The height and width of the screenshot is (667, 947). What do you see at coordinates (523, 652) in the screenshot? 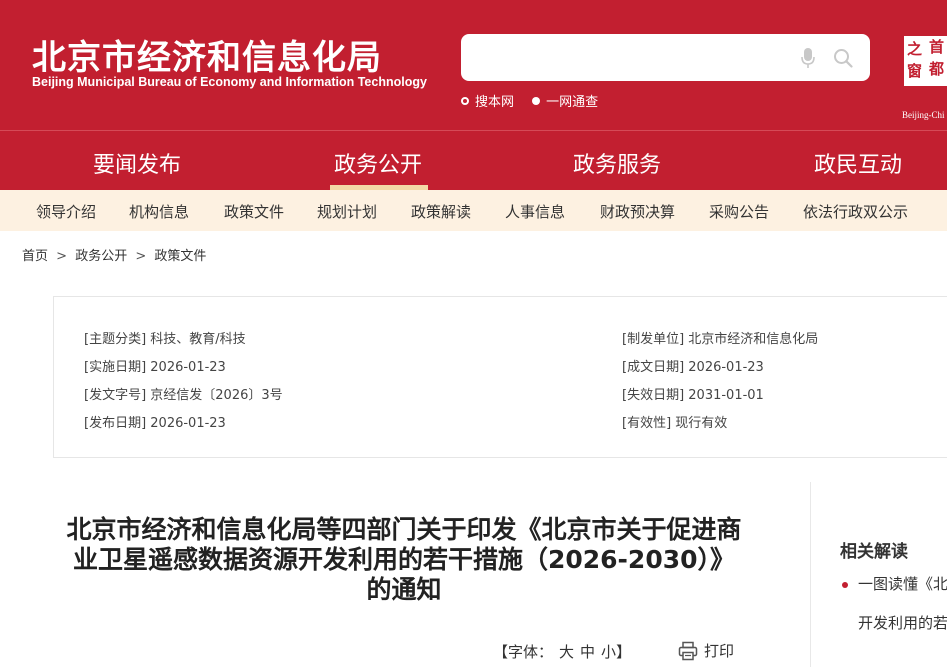
I see `font-size-label: 【字体：` at bounding box center [523, 652].